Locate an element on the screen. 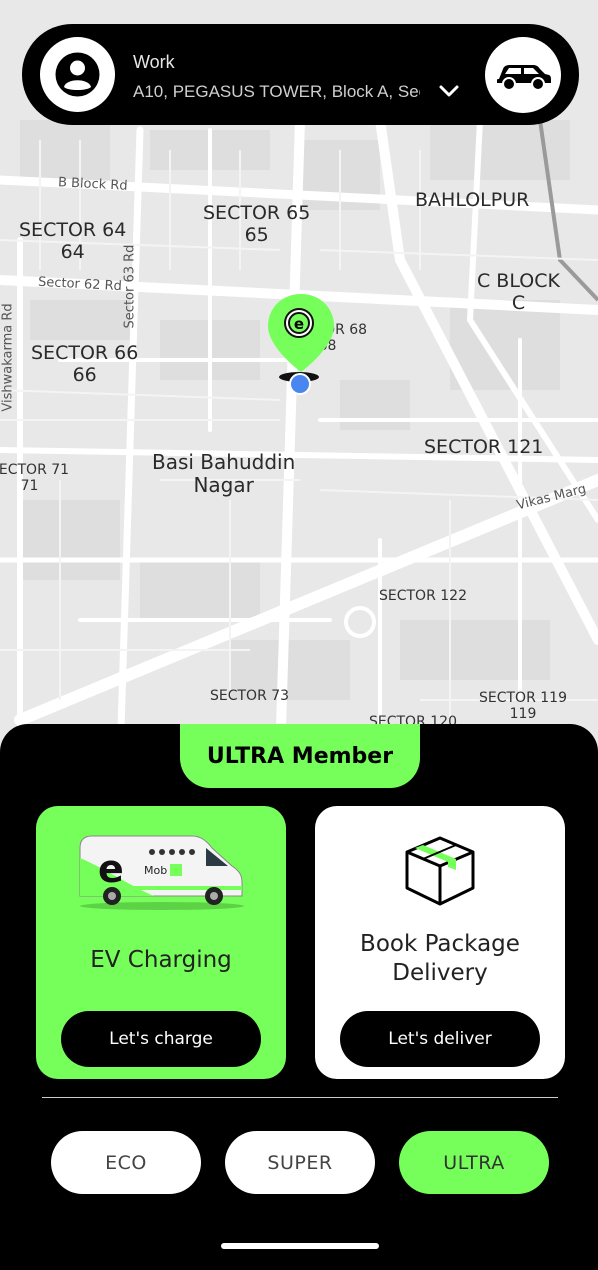 This screenshot has width=598, height=1270. map-label-sector-73: SECTOR 73 is located at coordinates (250, 696).